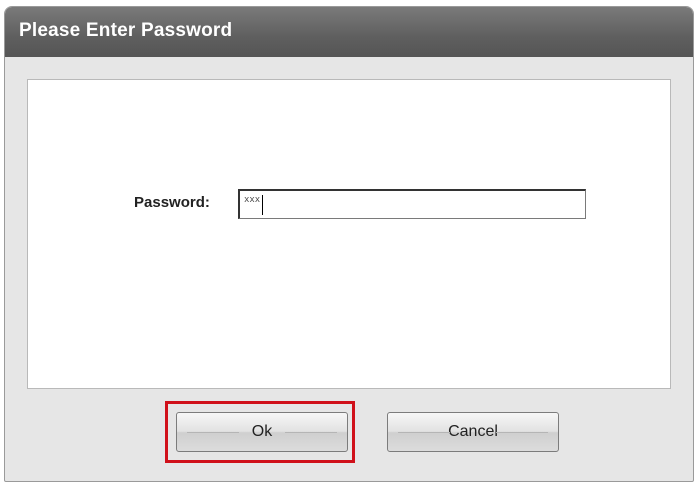 The image size is (696, 484). I want to click on ok-button: Ok, so click(262, 432).